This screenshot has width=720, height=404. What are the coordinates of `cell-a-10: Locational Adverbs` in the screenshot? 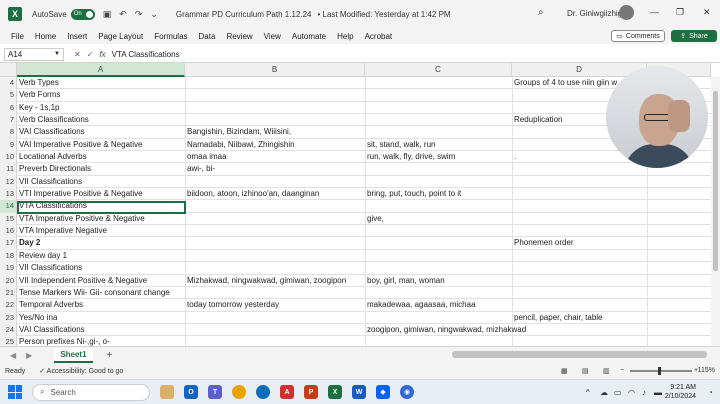 It's located at (101, 157).